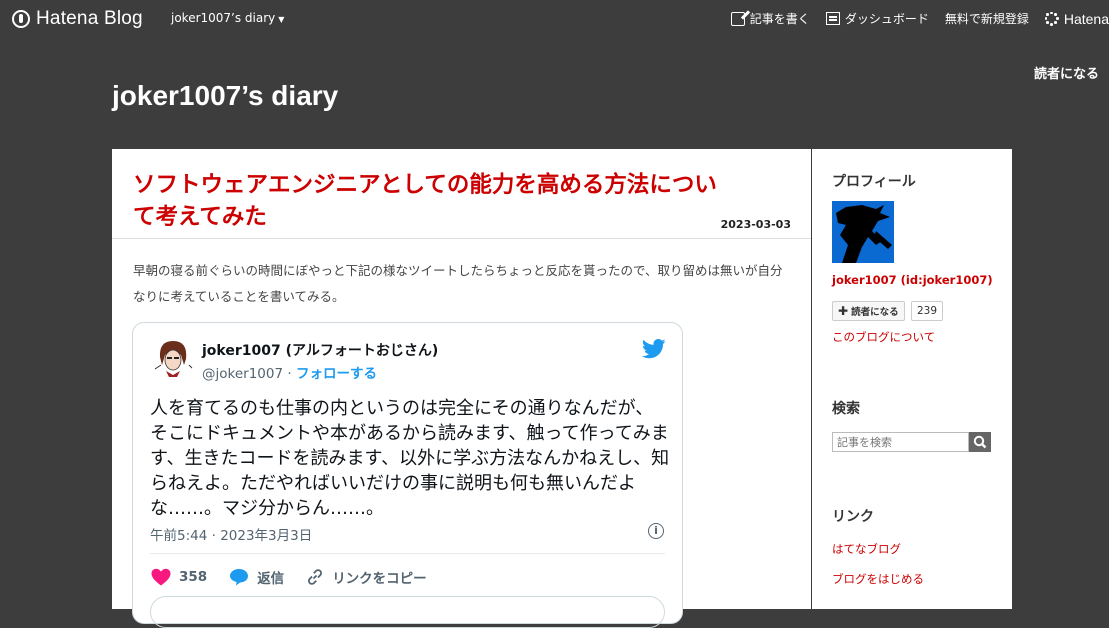 The height and width of the screenshot is (628, 1109). Describe the element at coordinates (653, 351) in the screenshot. I see `twitter-bird-icon` at that location.